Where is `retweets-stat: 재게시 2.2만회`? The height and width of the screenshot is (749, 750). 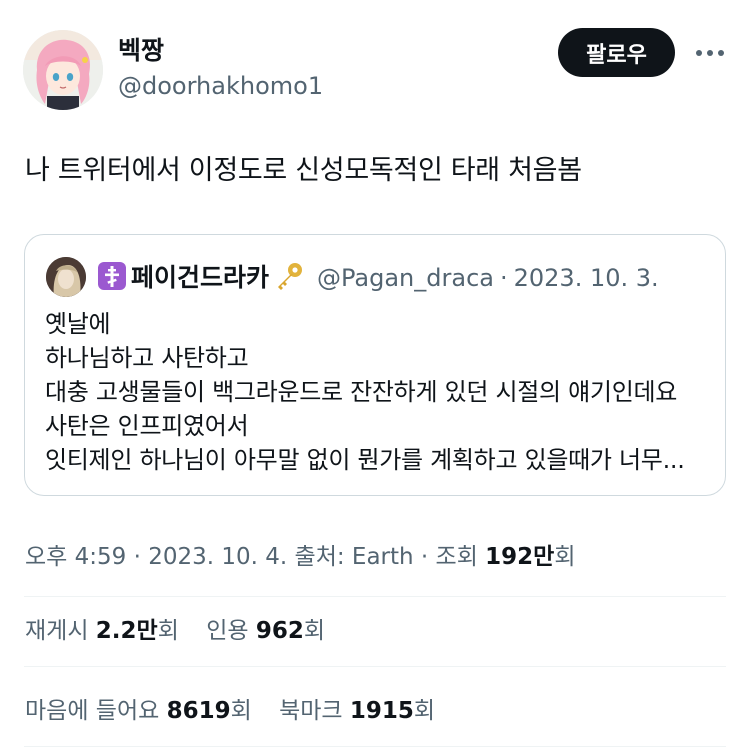
retweets-stat: 재게시 2.2만회 is located at coordinates (102, 631).